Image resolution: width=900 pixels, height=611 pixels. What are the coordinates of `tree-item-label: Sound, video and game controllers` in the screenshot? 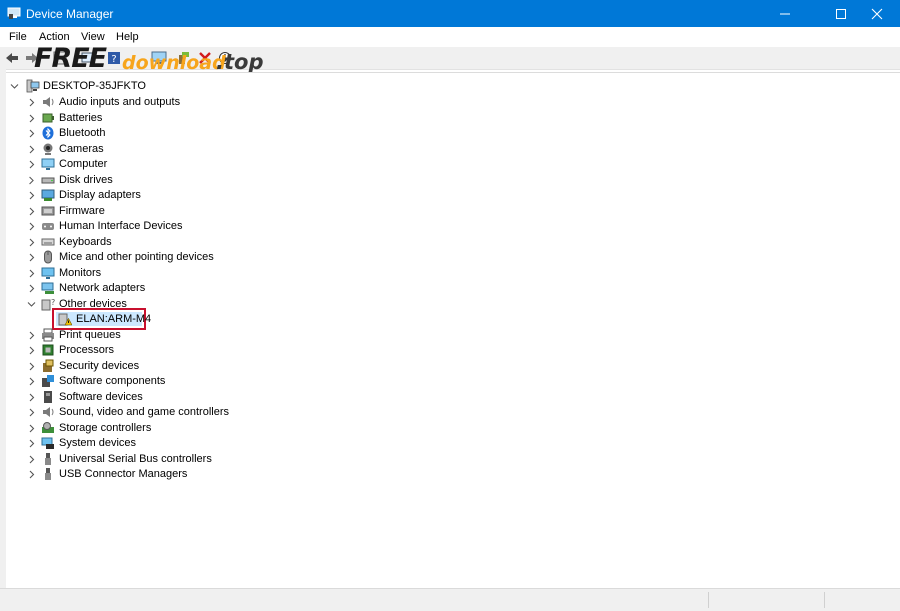 It's located at (144, 412).